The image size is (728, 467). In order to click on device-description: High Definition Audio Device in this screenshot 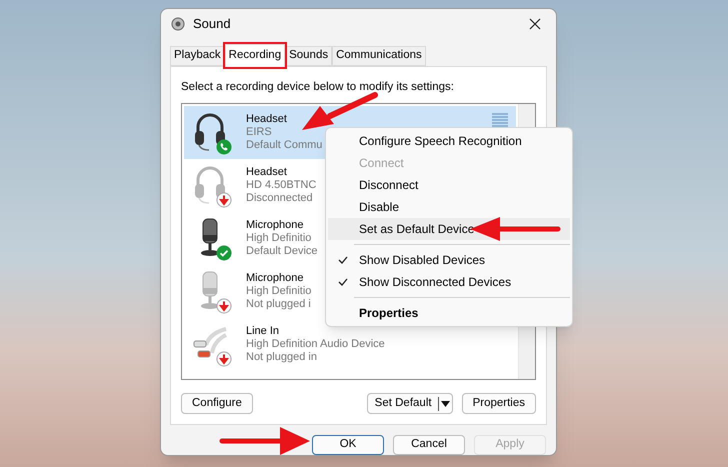, I will do `click(315, 345)`.